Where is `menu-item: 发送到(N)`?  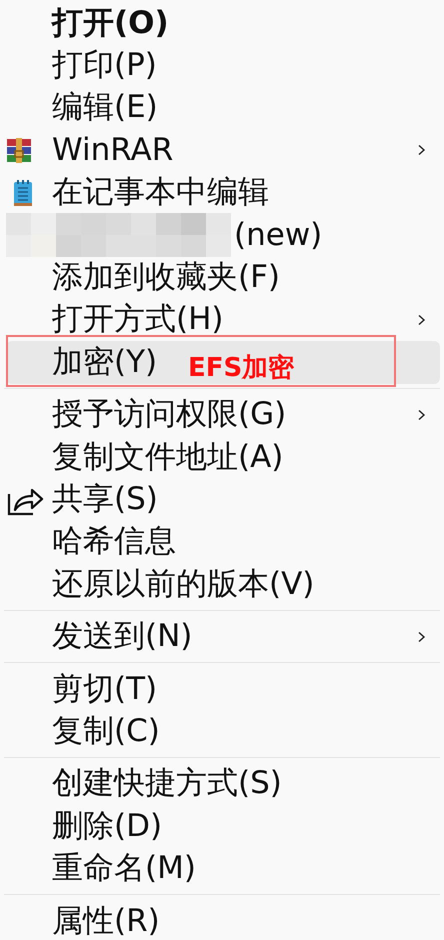
menu-item: 发送到(N) is located at coordinates (223, 636).